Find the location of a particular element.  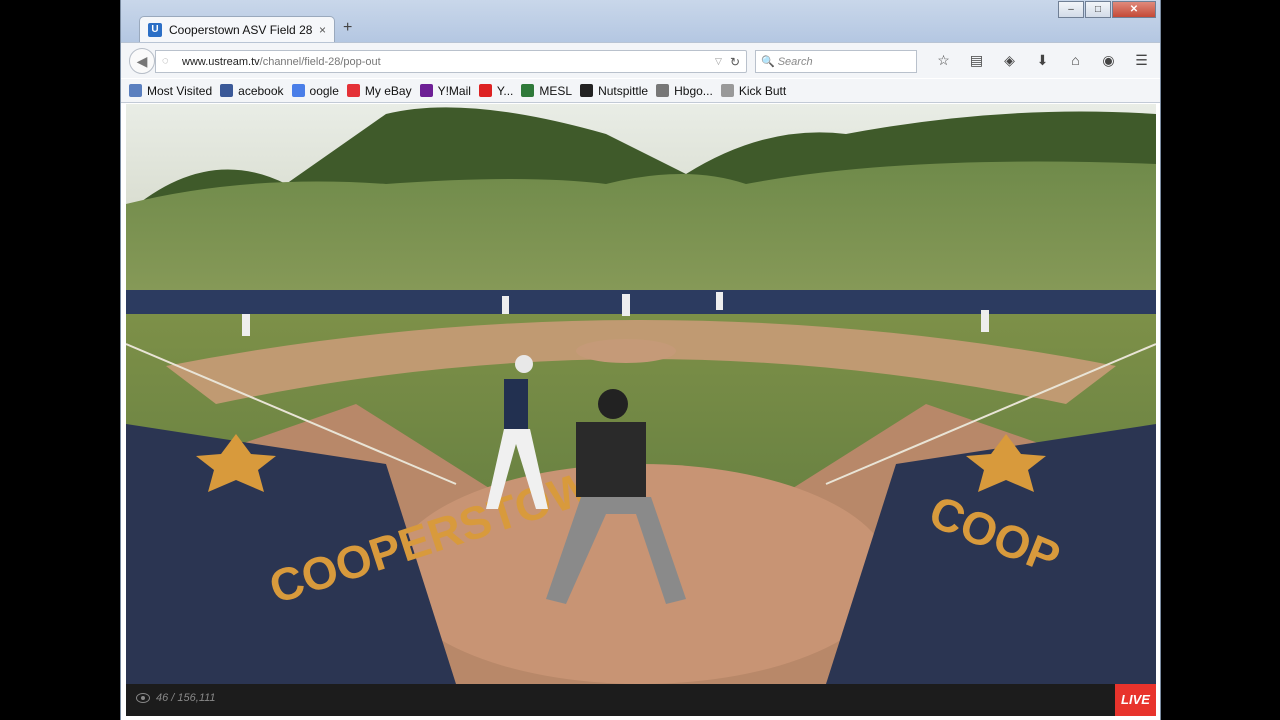

facebook-icon is located at coordinates (227, 90).